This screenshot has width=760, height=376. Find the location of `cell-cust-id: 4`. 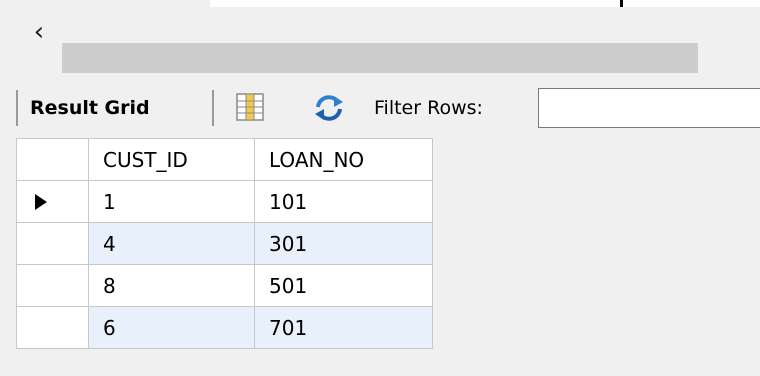

cell-cust-id: 4 is located at coordinates (171, 243).